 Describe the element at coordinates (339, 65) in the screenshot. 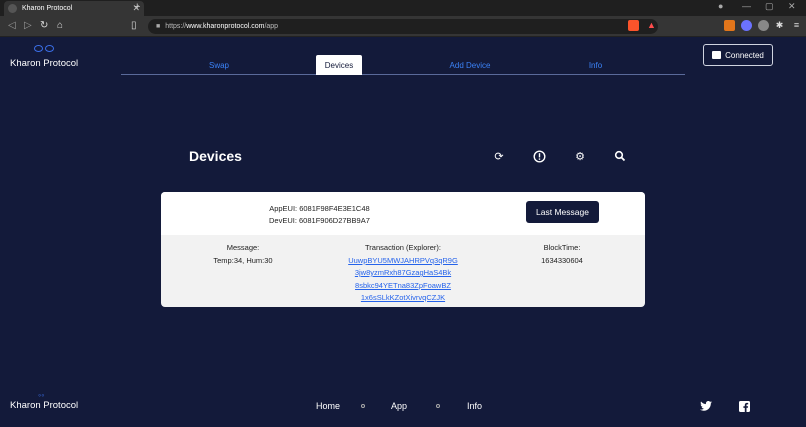

I see `tab-devices: Devices` at that location.